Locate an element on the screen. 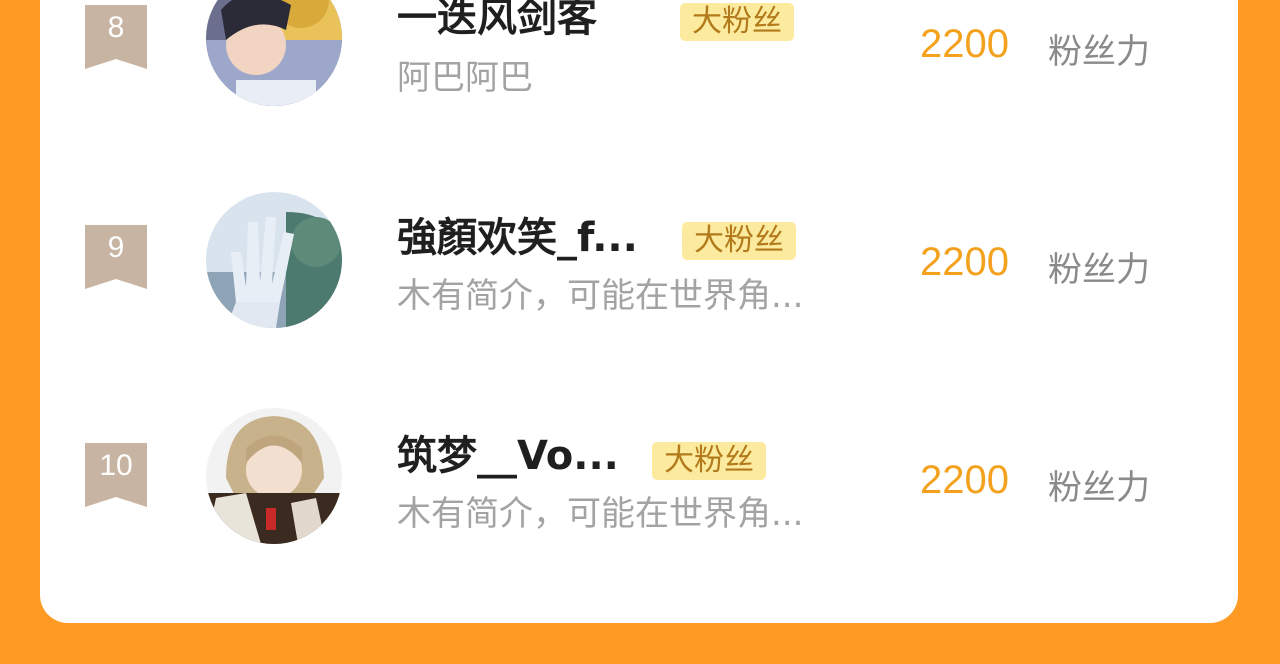 Image resolution: width=1280 pixels, height=664 pixels. anime-knight-avatar-icon is located at coordinates (274, 53).